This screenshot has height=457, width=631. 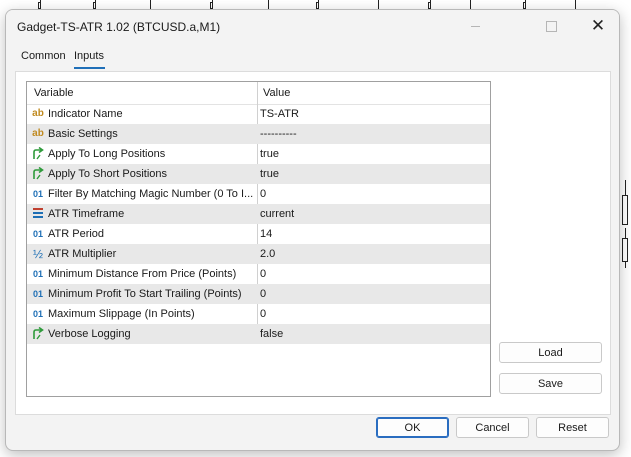 What do you see at coordinates (89, 334) in the screenshot?
I see `variable-name: Verbose Logging` at bounding box center [89, 334].